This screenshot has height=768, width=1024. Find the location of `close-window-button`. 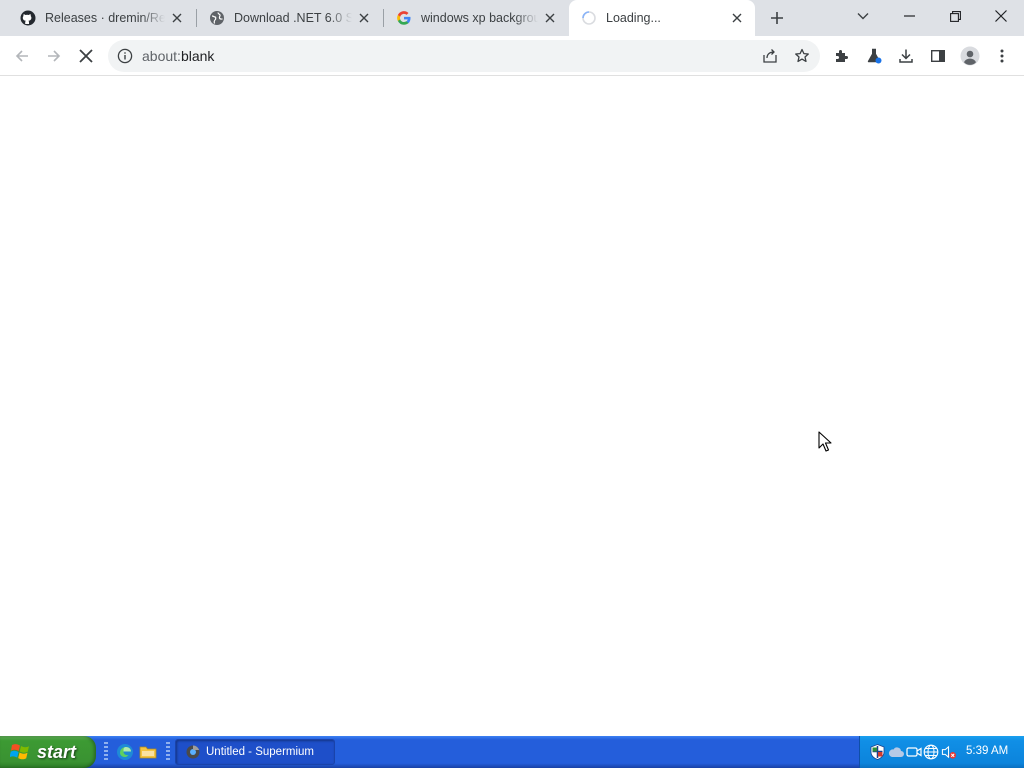

close-window-button is located at coordinates (1001, 16).